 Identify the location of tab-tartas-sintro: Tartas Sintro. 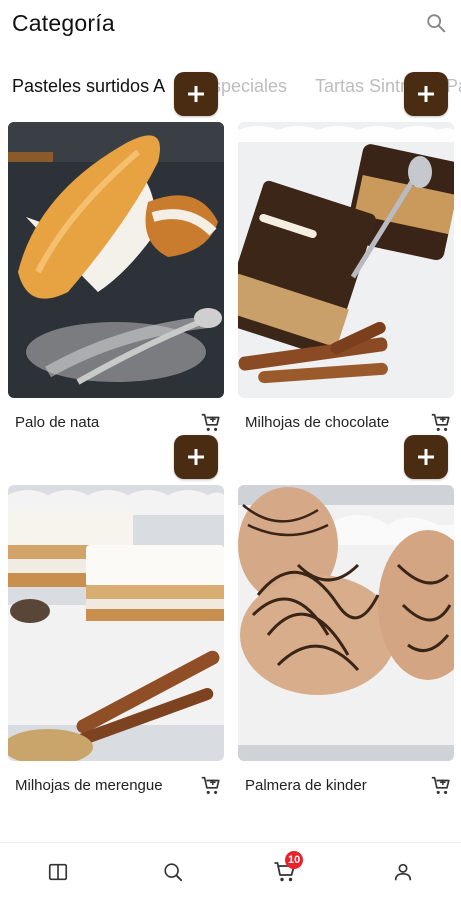
(365, 86).